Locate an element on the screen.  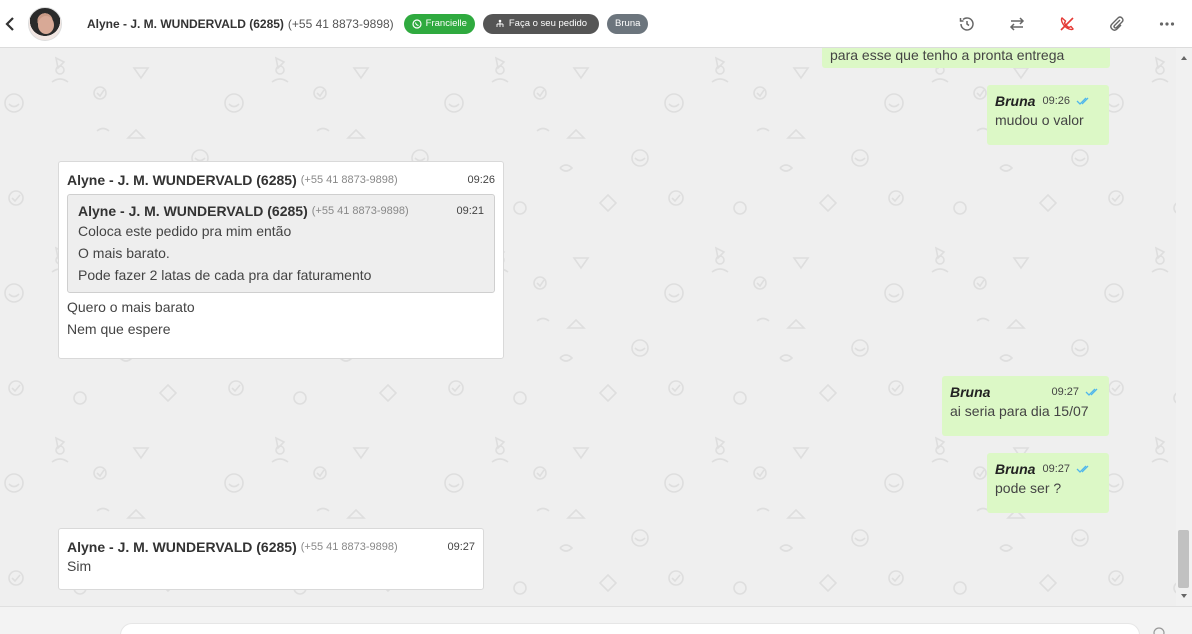
history-icon is located at coordinates (966, 24).